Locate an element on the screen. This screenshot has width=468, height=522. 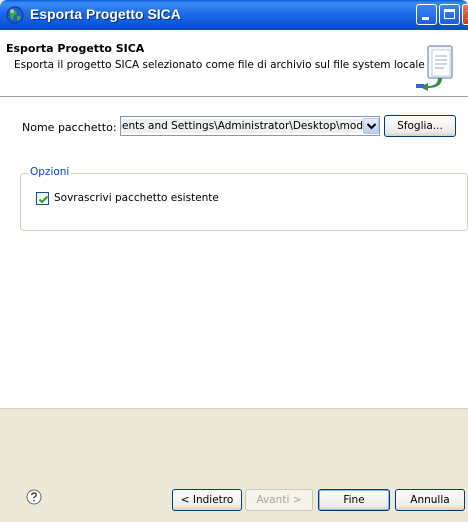
overwrite-label: Sovrascrivi pacchetto esistente is located at coordinates (136, 198).